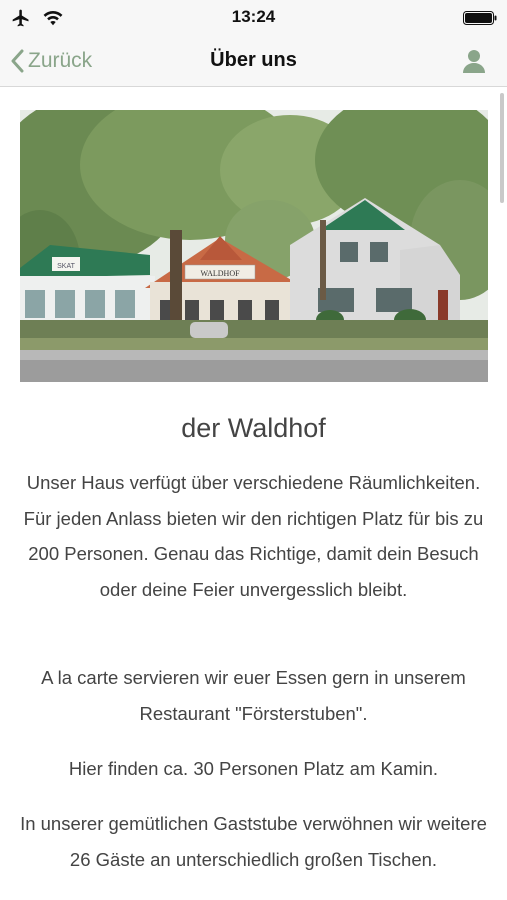 The image size is (507, 900). What do you see at coordinates (480, 18) in the screenshot?
I see `battery-icon` at bounding box center [480, 18].